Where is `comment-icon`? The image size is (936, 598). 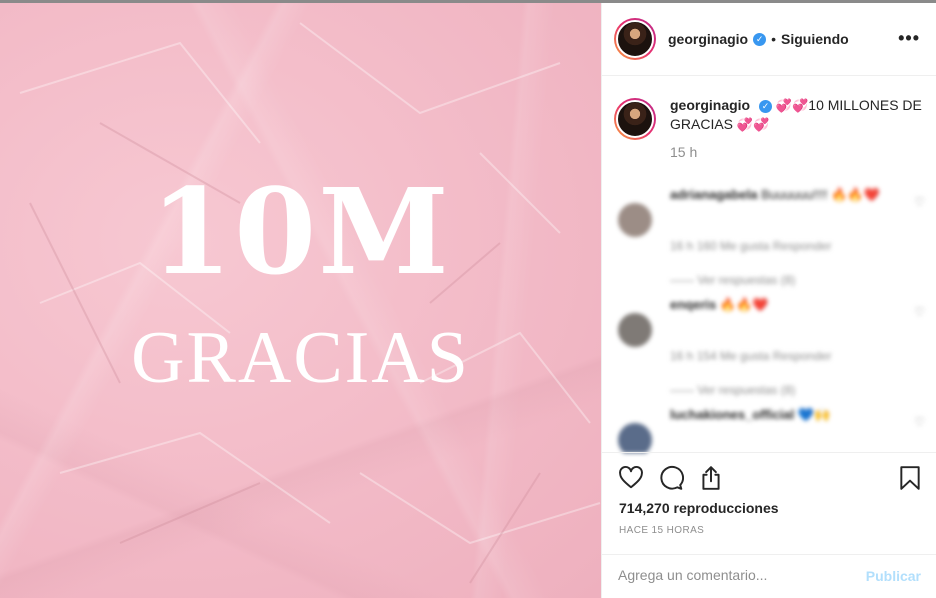
comment-icon is located at coordinates (671, 478).